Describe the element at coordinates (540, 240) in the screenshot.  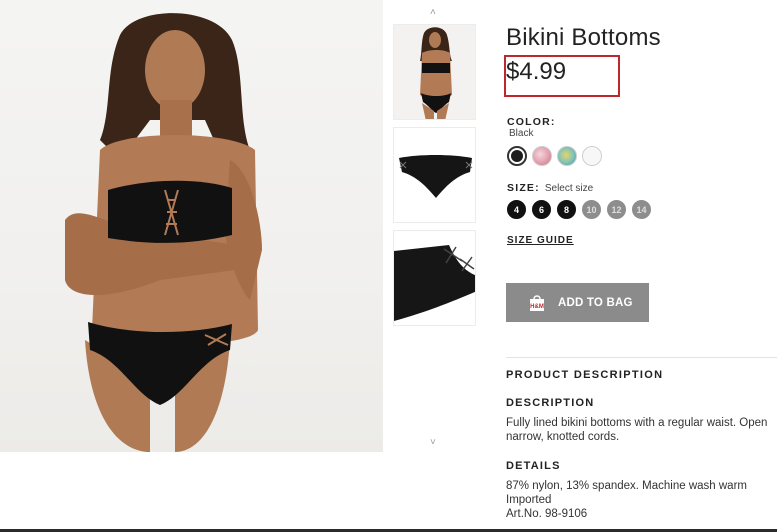
I see `size-guide-link: SIZE GUIDE` at that location.